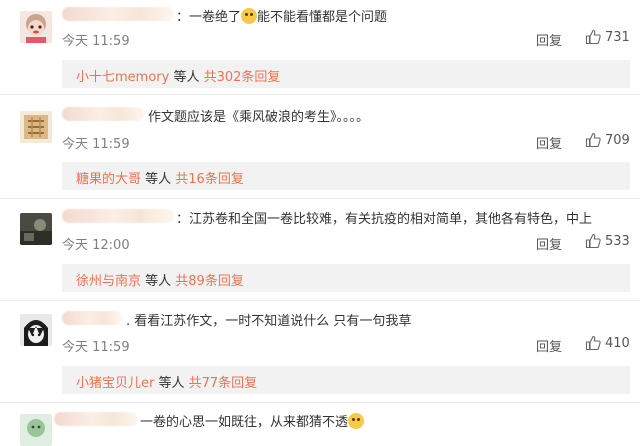 The image size is (640, 446). I want to click on laughing-emoji-icon, so click(356, 421).